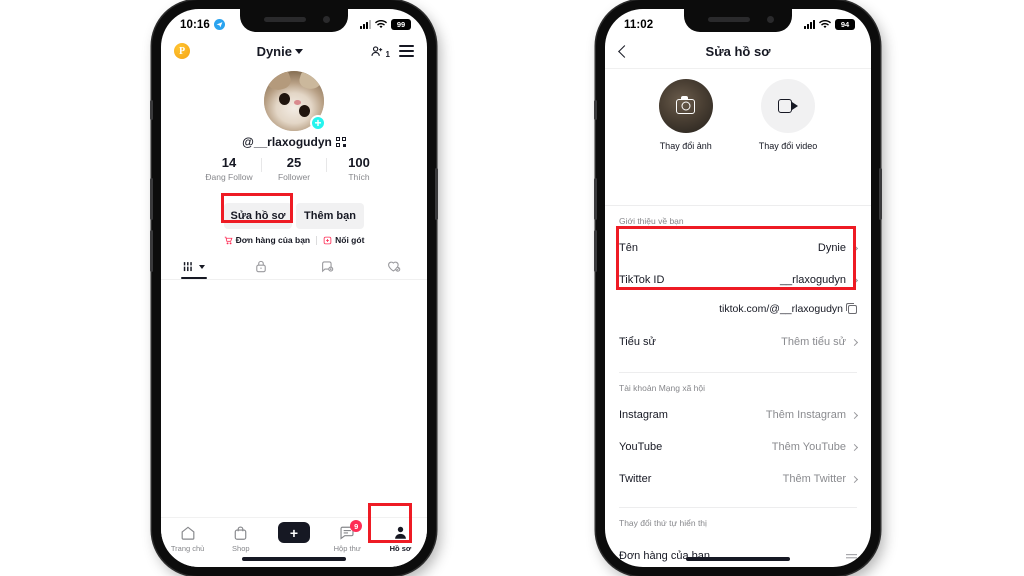 This screenshot has width=1024, height=576. I want to click on status-right: 94, so click(829, 24).